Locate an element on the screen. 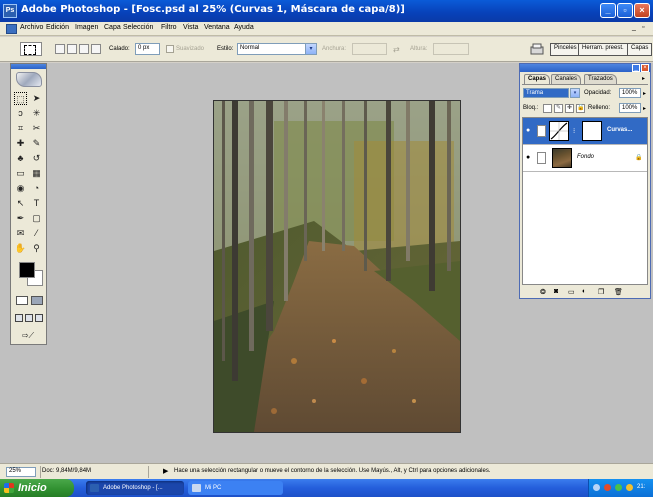 Image resolution: width=653 pixels, height=497 pixels. palette-menu-arrow-icon: ▸ is located at coordinates (643, 78).